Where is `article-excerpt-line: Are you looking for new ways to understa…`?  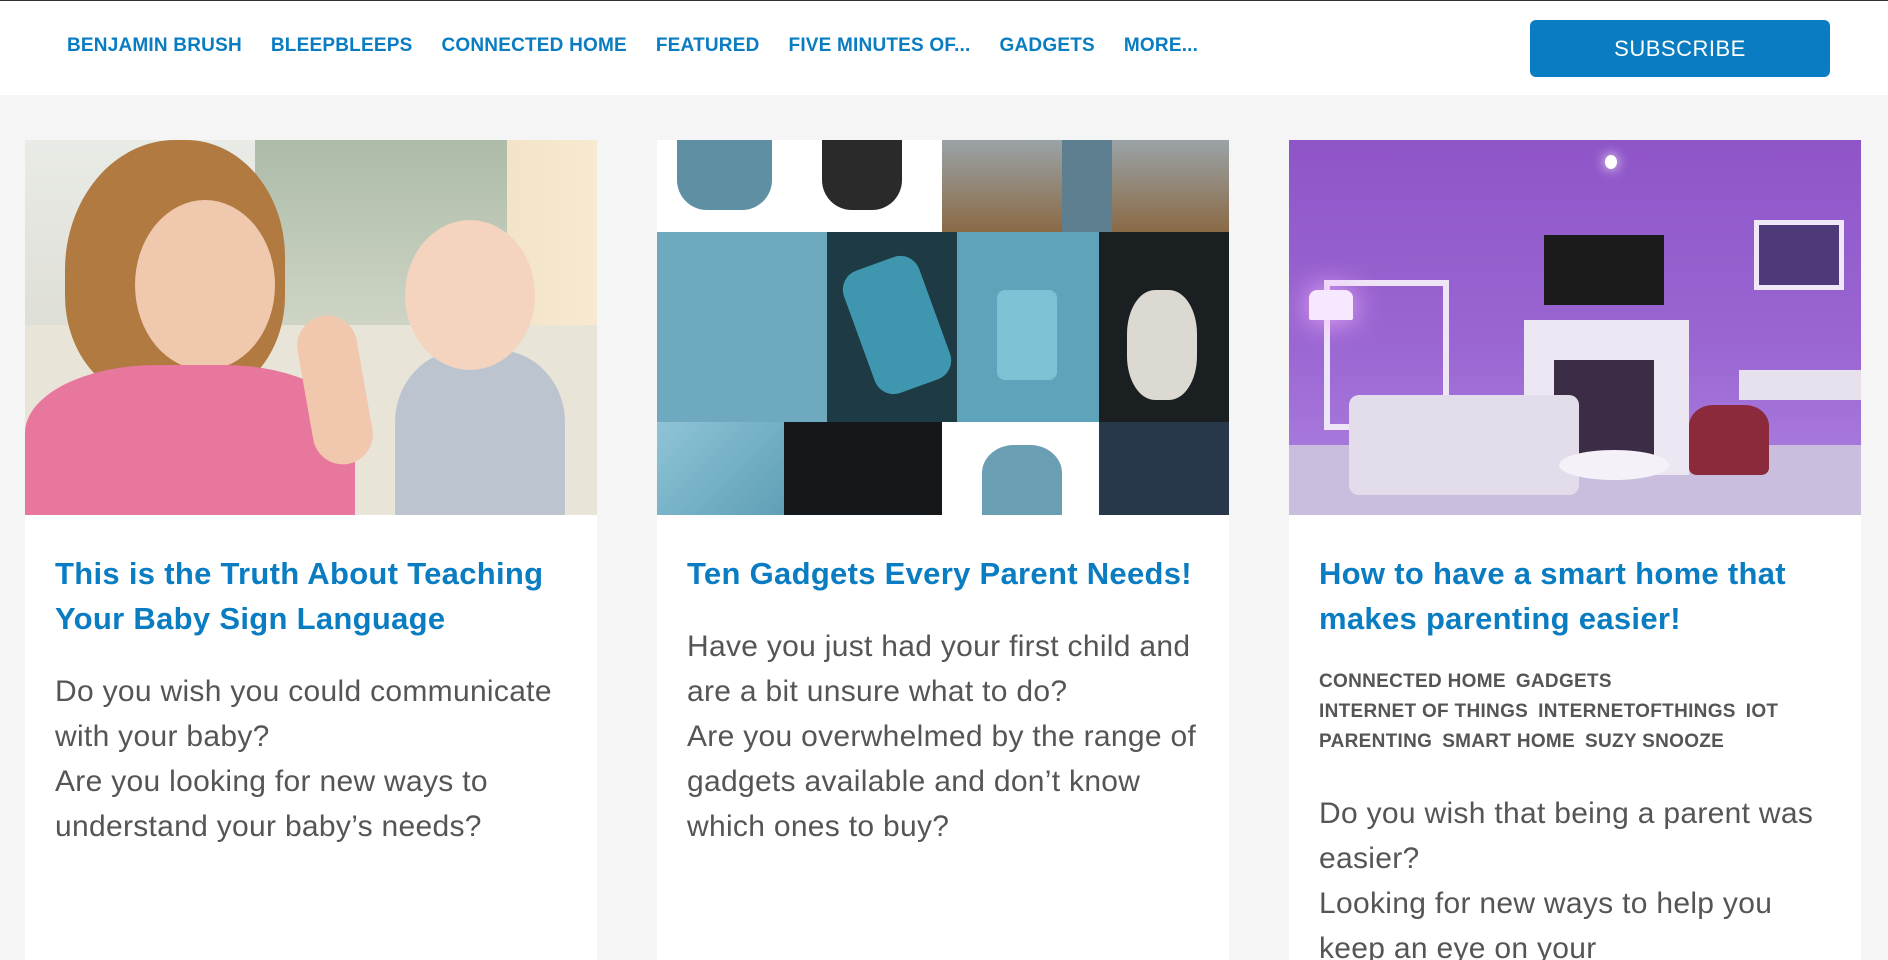
article-excerpt-line: Are you looking for new ways to understa… is located at coordinates (271, 804).